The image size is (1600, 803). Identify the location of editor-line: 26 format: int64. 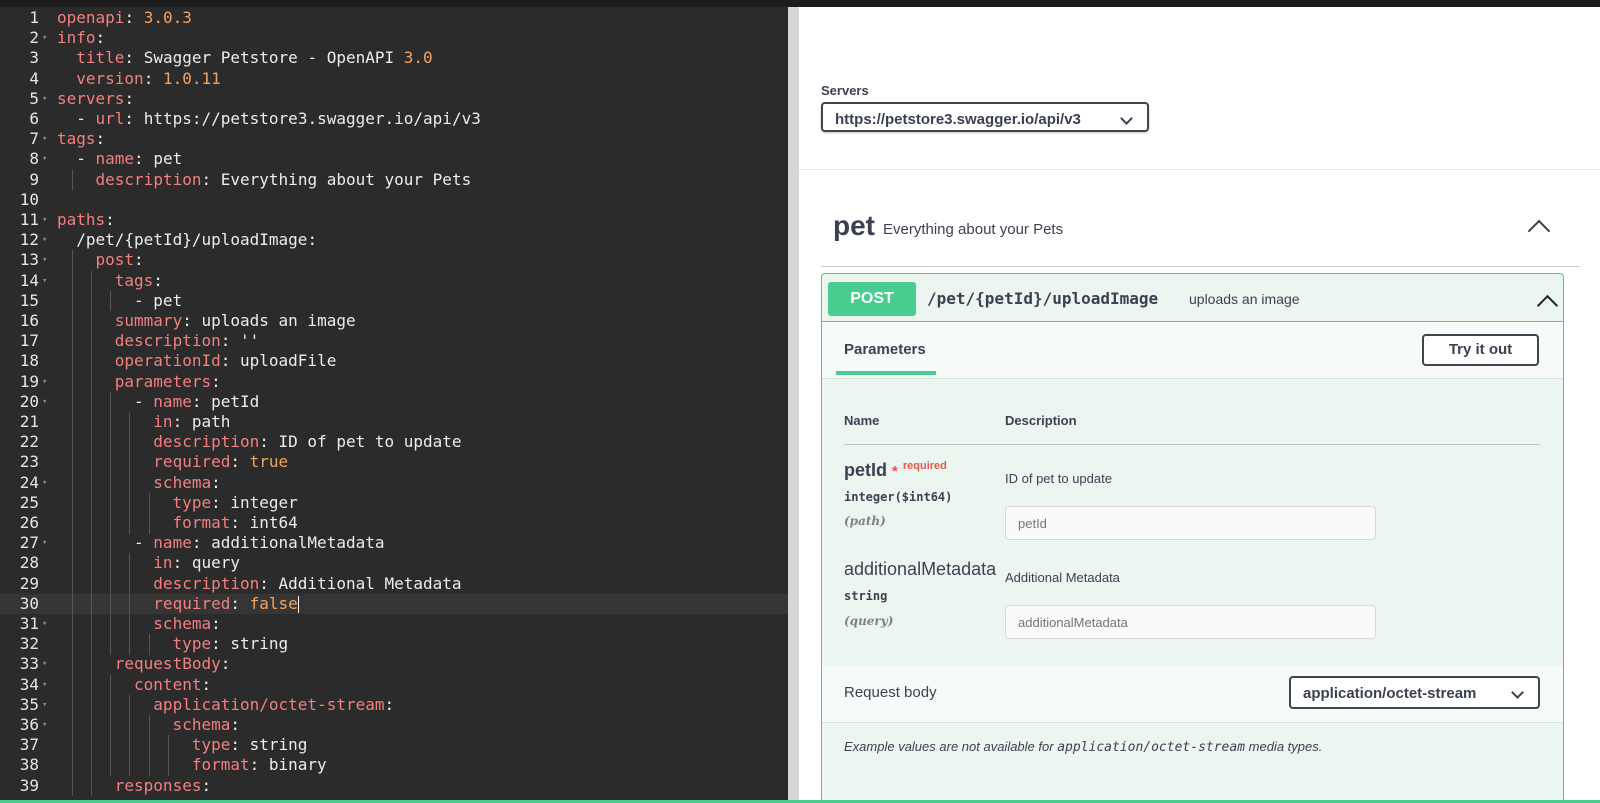
(394, 523).